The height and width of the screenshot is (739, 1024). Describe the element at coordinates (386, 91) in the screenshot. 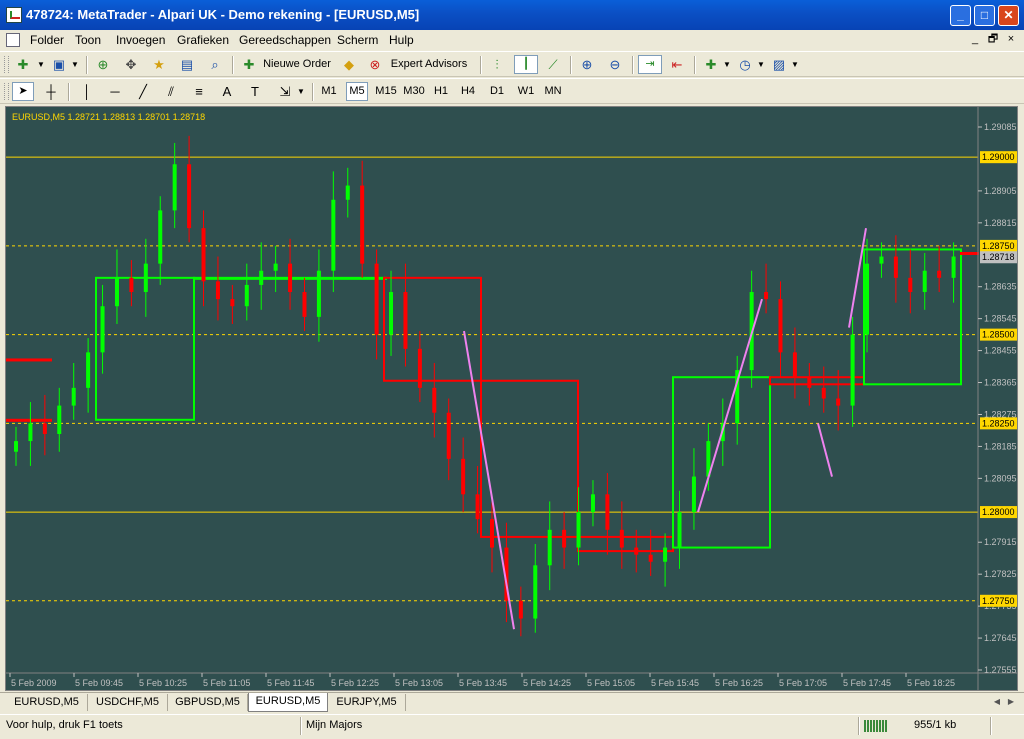

I see `timeframe-m15-button: M15` at that location.